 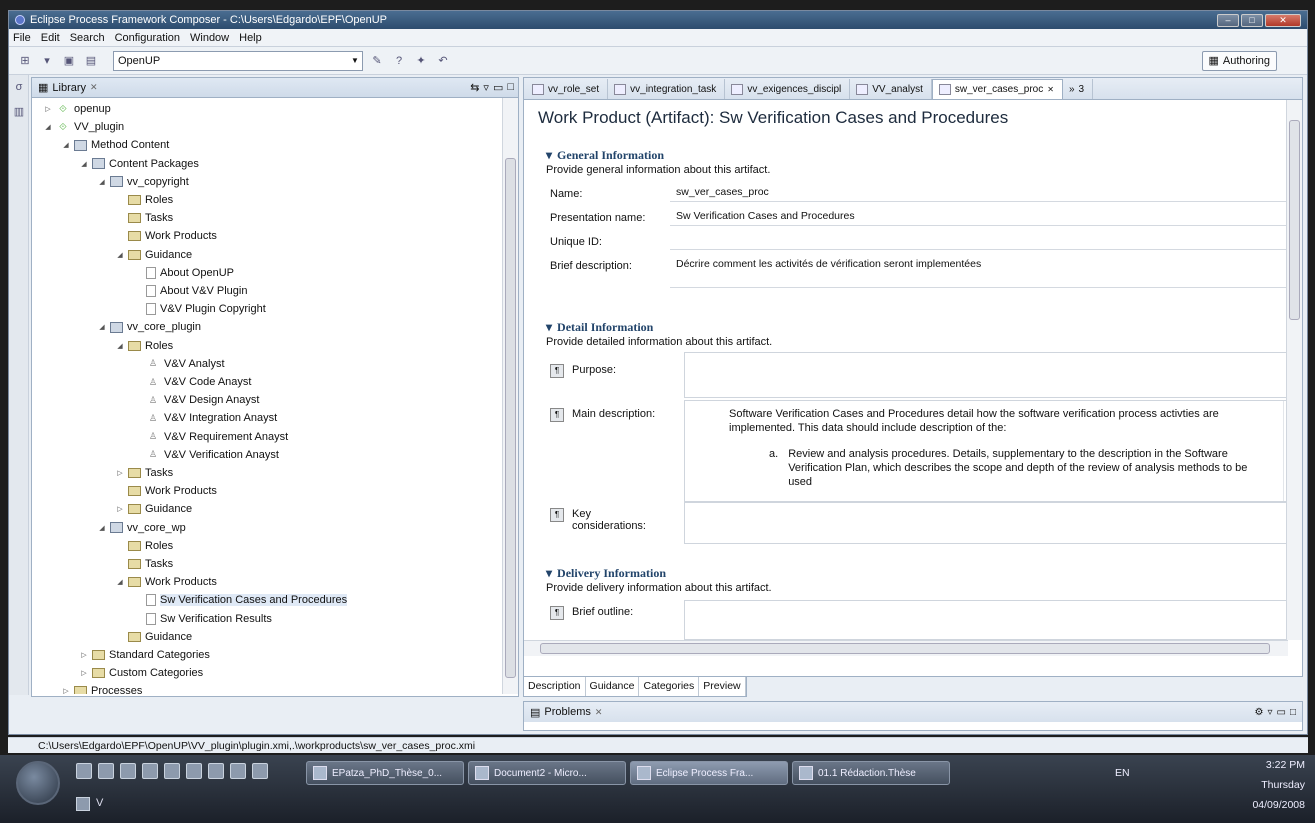 I want to click on menu-window: Window, so click(x=209, y=38).